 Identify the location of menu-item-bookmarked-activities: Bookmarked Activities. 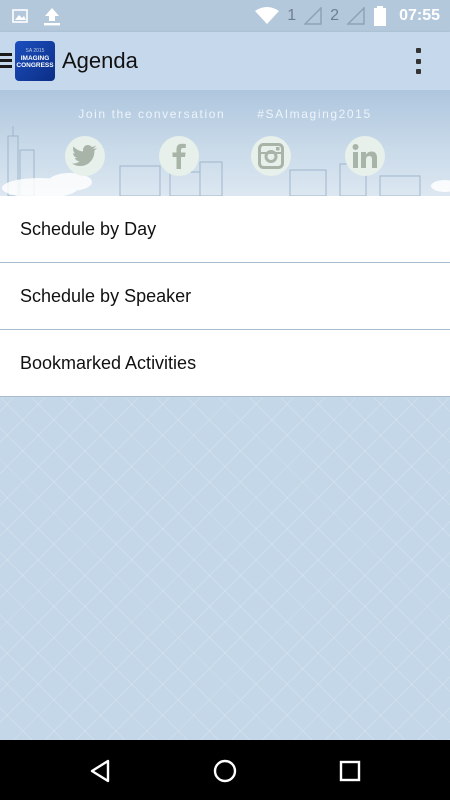
(225, 363).